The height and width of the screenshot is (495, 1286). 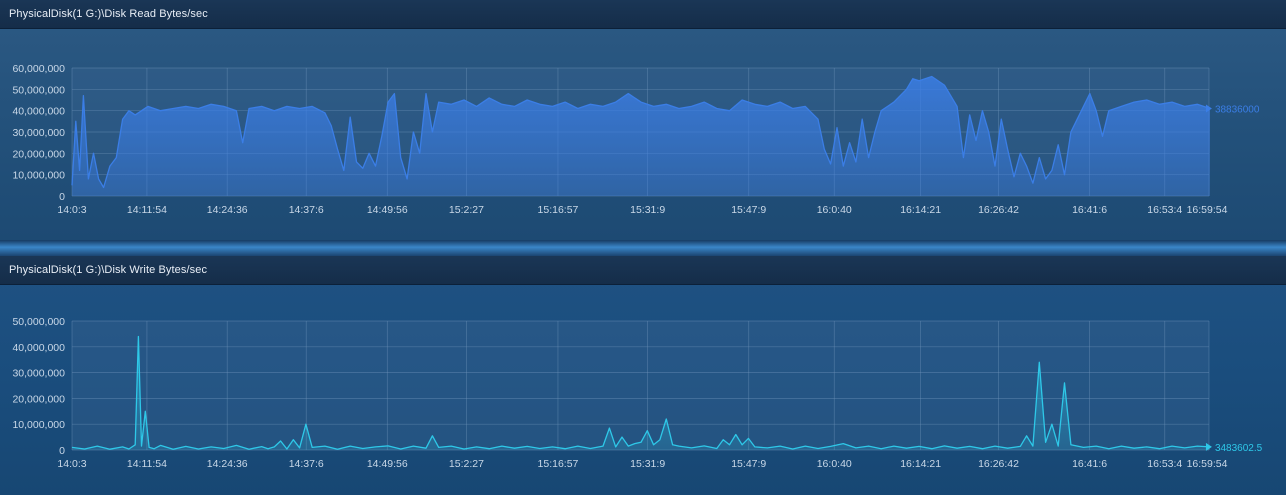 I want to click on read-y-tick: 50,000,000, so click(x=38, y=90).